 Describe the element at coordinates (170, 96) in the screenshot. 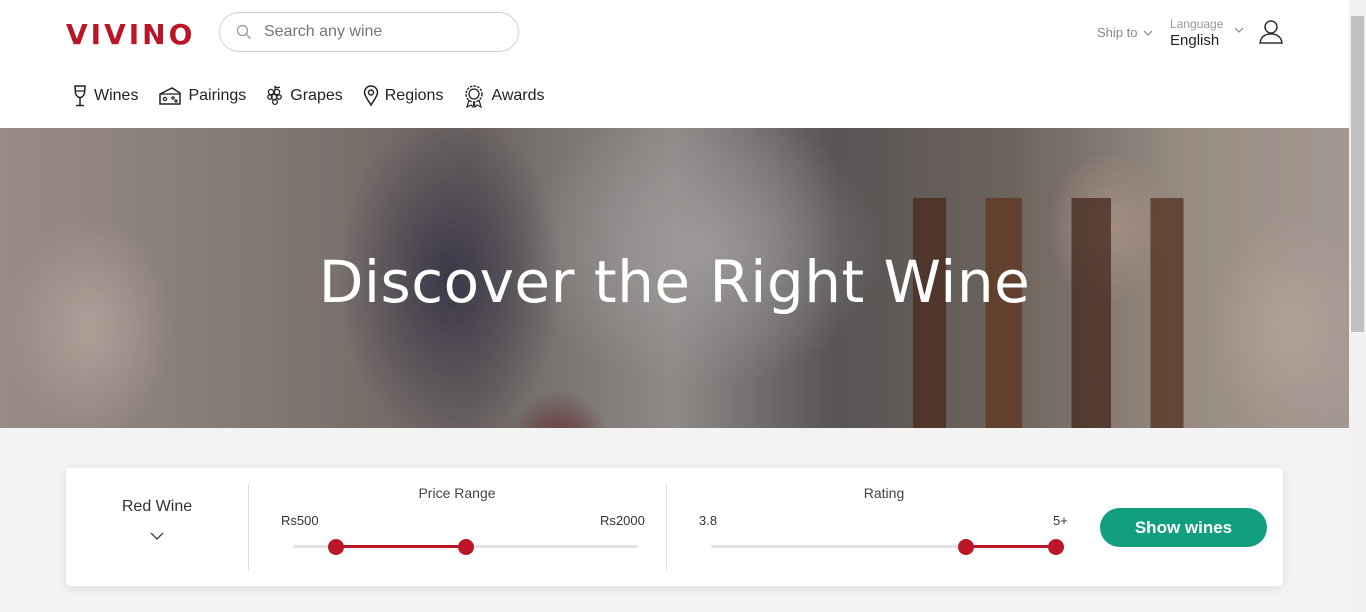

I see `cheese-icon` at that location.